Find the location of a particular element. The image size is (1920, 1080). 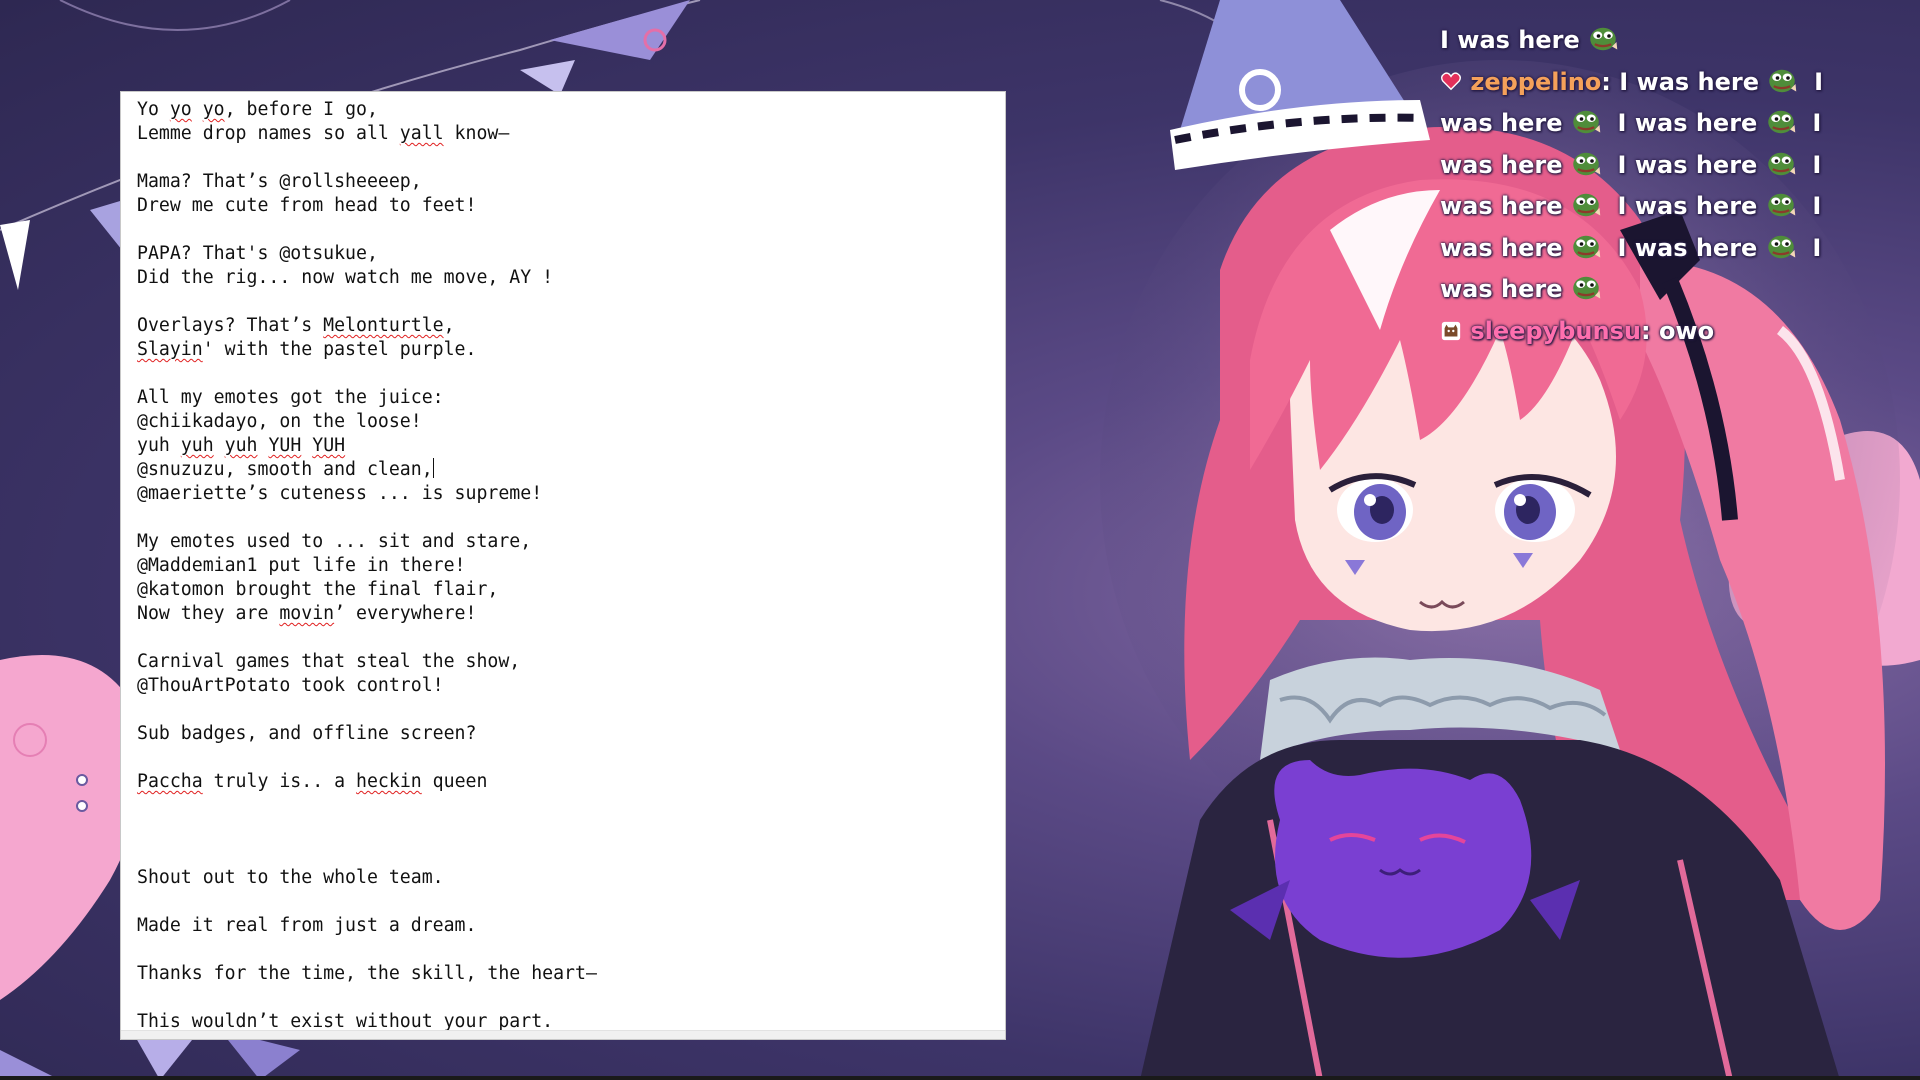

chat-message-text: : owo is located at coordinates (1677, 330).